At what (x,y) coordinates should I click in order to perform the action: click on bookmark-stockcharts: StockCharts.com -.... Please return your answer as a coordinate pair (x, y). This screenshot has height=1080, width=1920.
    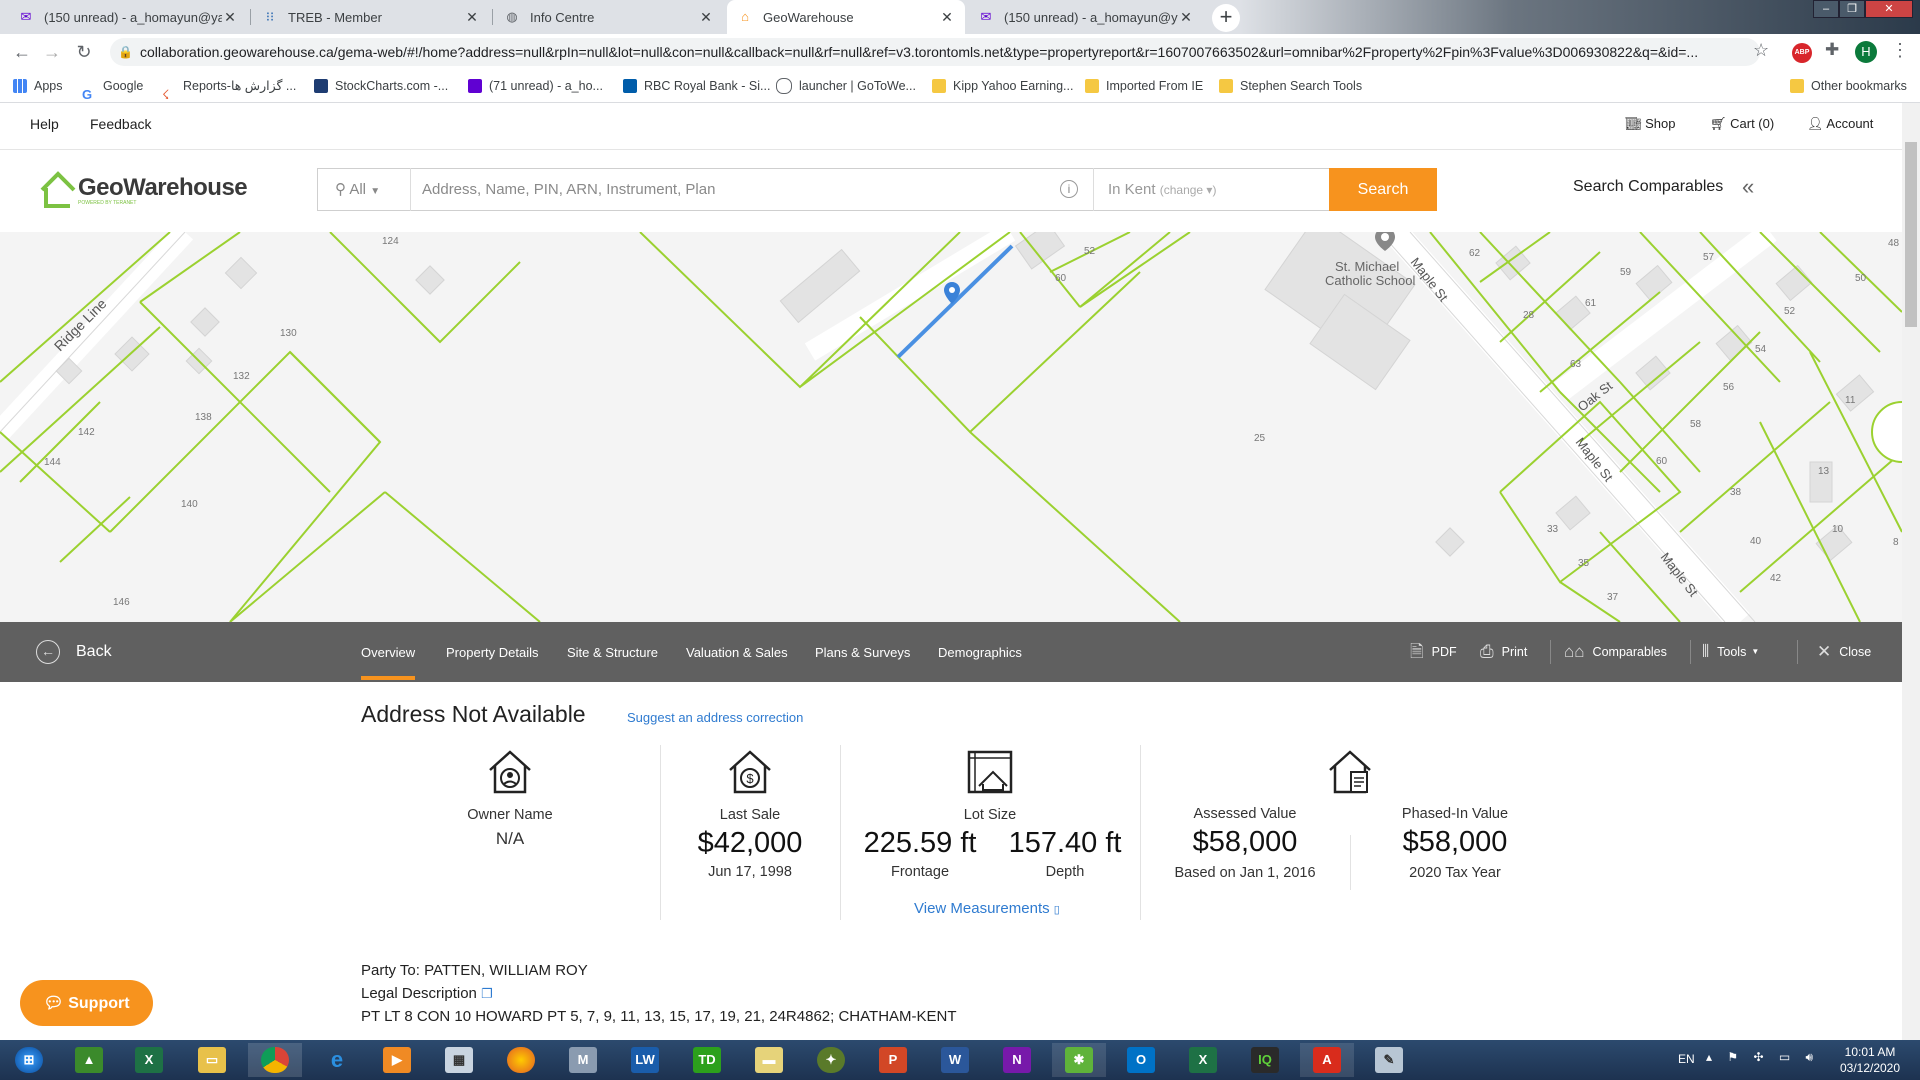
    Looking at the image, I should click on (381, 86).